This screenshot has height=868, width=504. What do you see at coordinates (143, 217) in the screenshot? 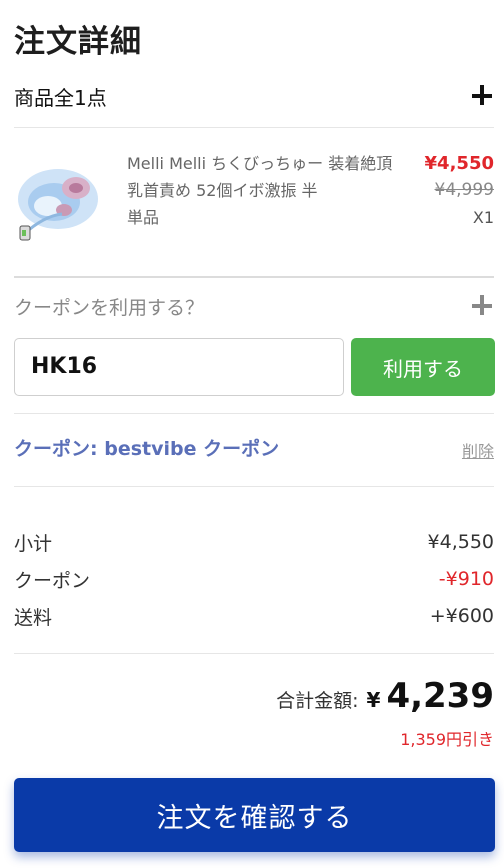
I see `product-variant: 単品` at bounding box center [143, 217].